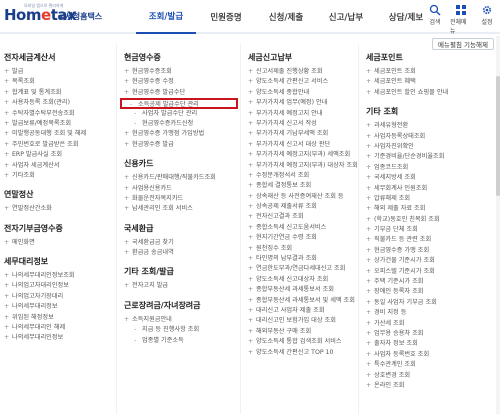 The image size is (500, 414). I want to click on menu-item: - 지급 등 진행사항 조회, so click(179, 330).